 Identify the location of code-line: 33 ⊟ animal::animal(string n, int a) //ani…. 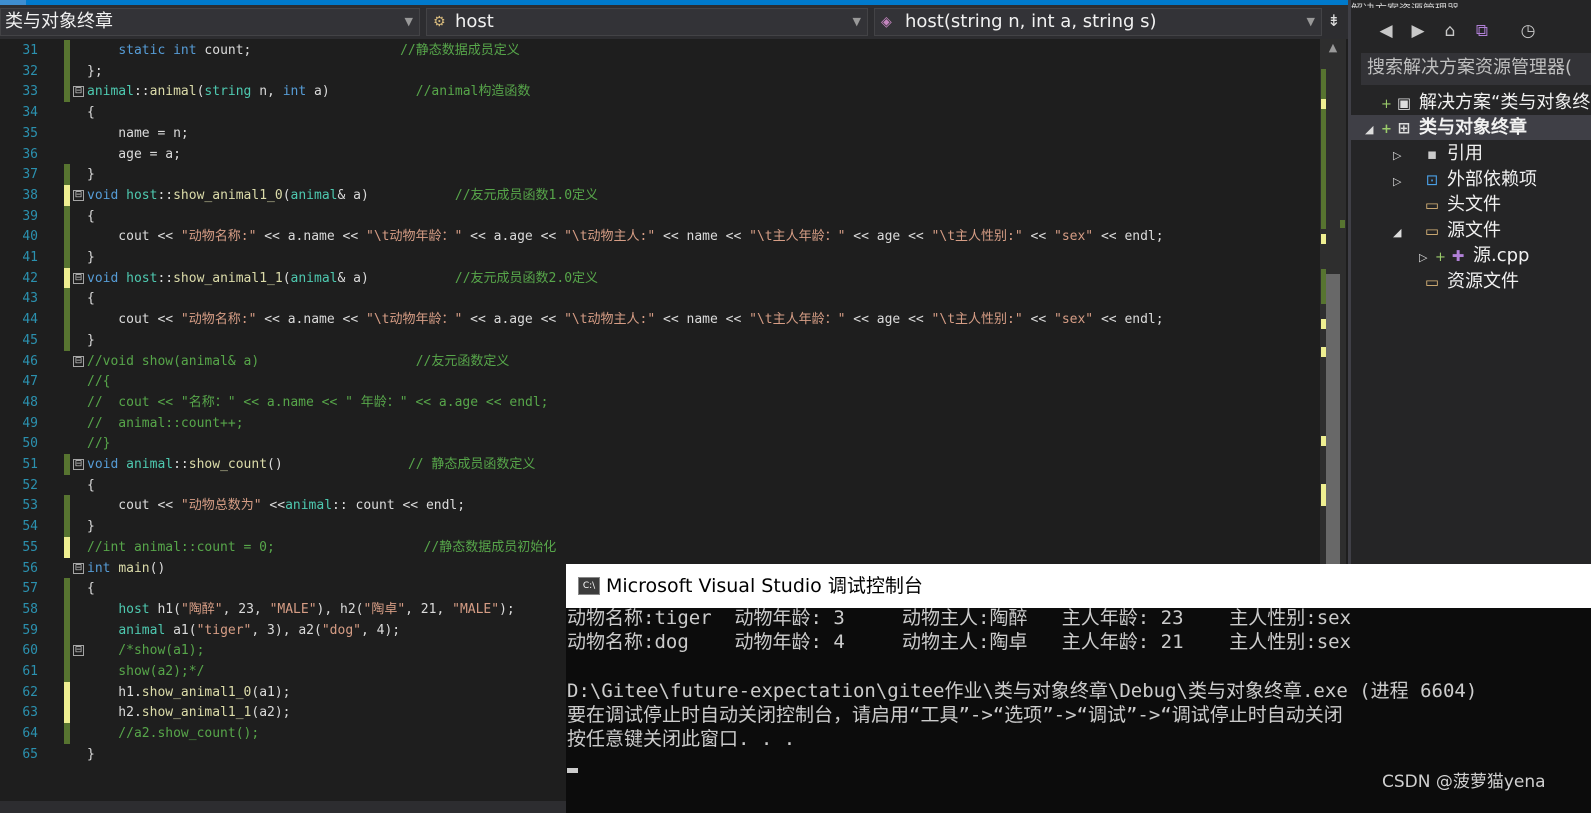
(660, 92).